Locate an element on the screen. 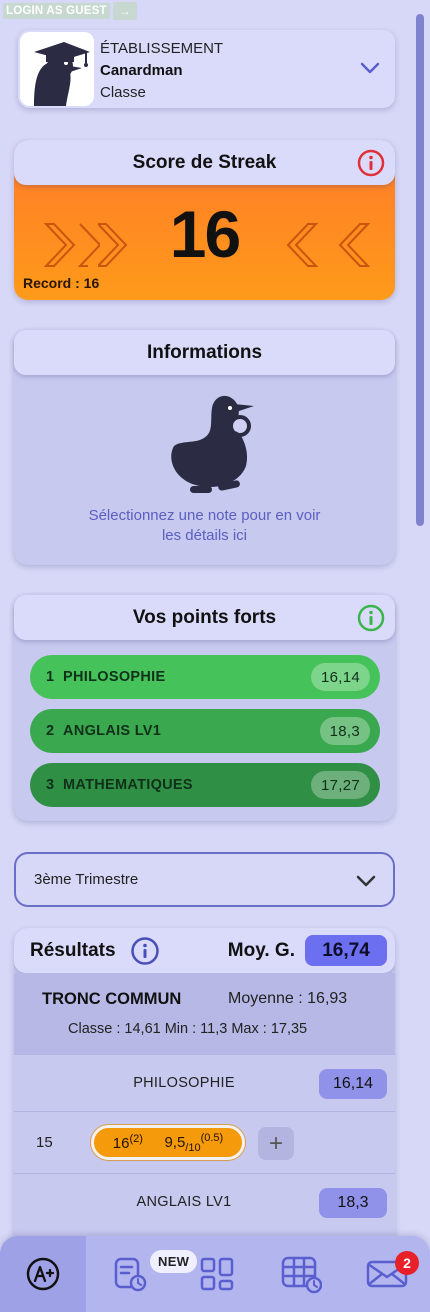 This screenshot has height=1312, width=430. grade-1-value: 16 is located at coordinates (121, 1143).